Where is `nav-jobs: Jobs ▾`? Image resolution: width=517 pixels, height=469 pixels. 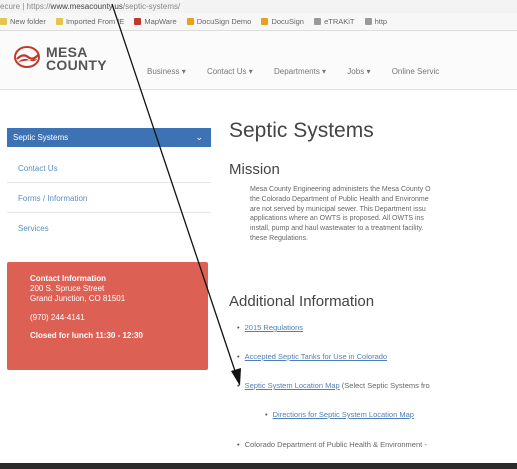 nav-jobs: Jobs ▾ is located at coordinates (358, 71).